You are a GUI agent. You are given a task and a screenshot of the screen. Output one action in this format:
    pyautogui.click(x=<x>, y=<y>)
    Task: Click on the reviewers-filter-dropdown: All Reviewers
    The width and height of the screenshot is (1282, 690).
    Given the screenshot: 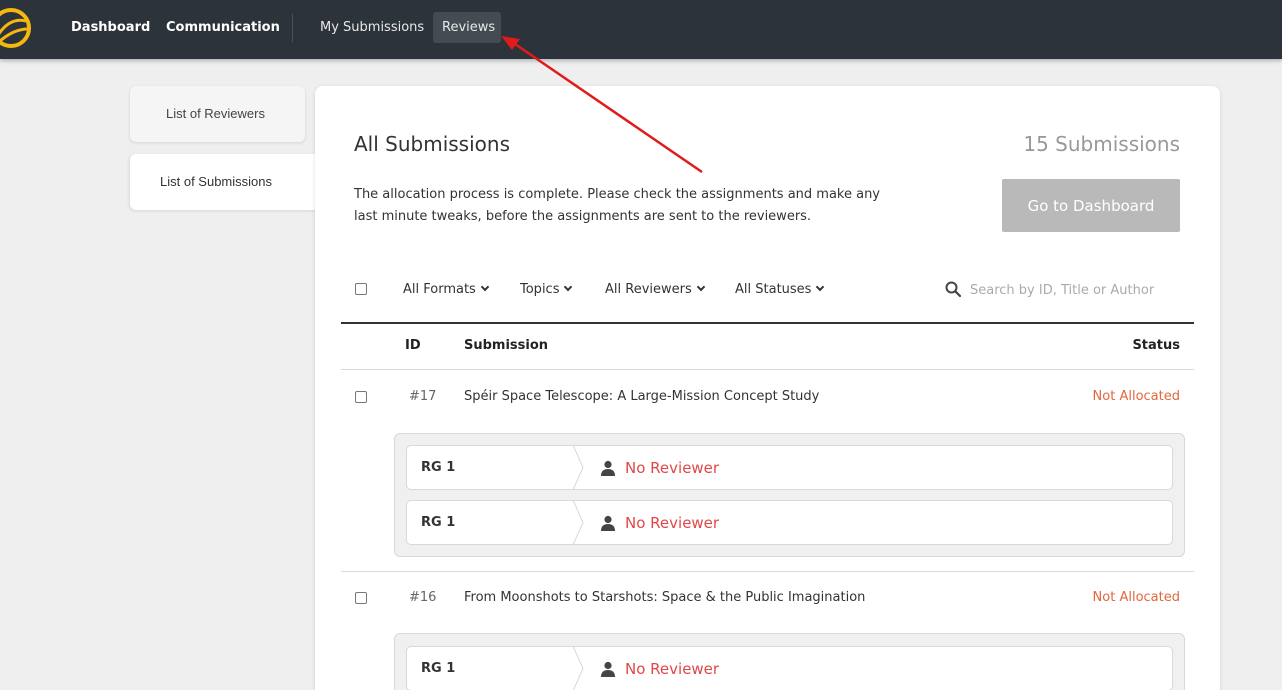 What is the action you would take?
    pyautogui.click(x=655, y=289)
    